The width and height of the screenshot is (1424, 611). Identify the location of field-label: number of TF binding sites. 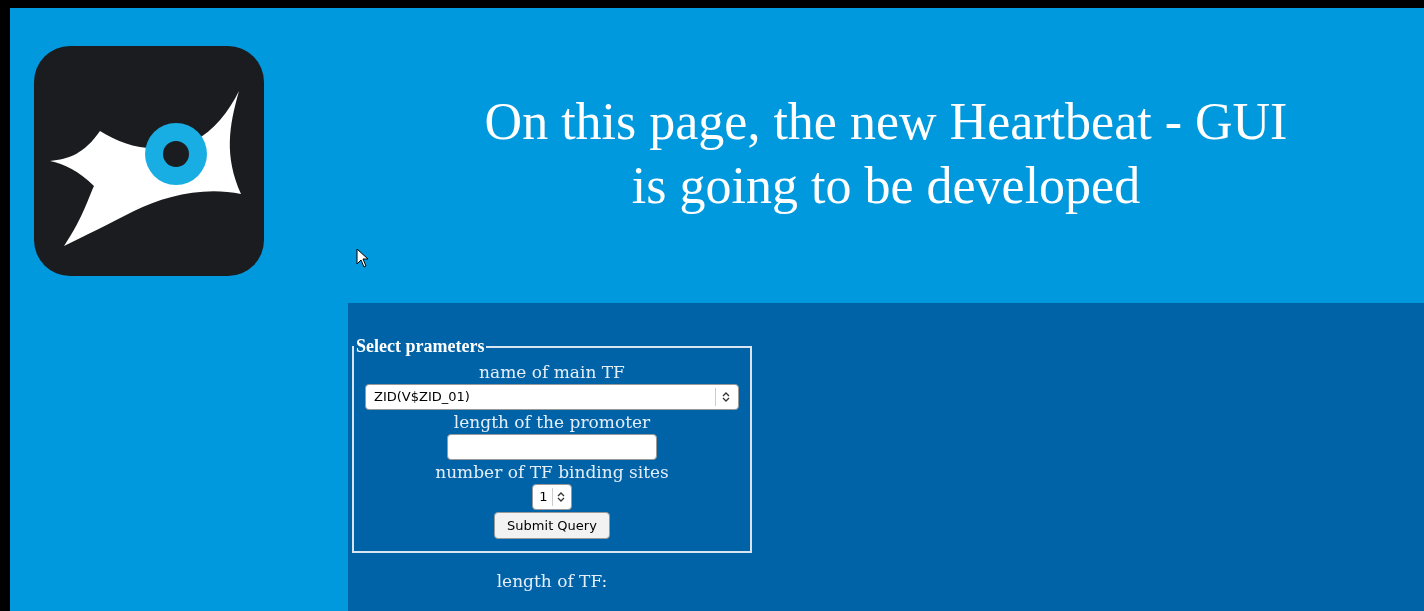
(552, 472).